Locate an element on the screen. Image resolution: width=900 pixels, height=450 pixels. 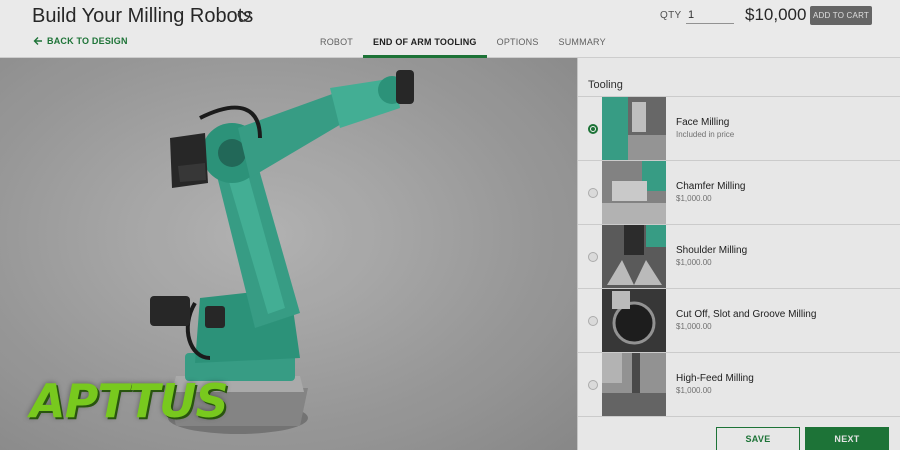
total-price: $10,000 is located at coordinates (776, 14).